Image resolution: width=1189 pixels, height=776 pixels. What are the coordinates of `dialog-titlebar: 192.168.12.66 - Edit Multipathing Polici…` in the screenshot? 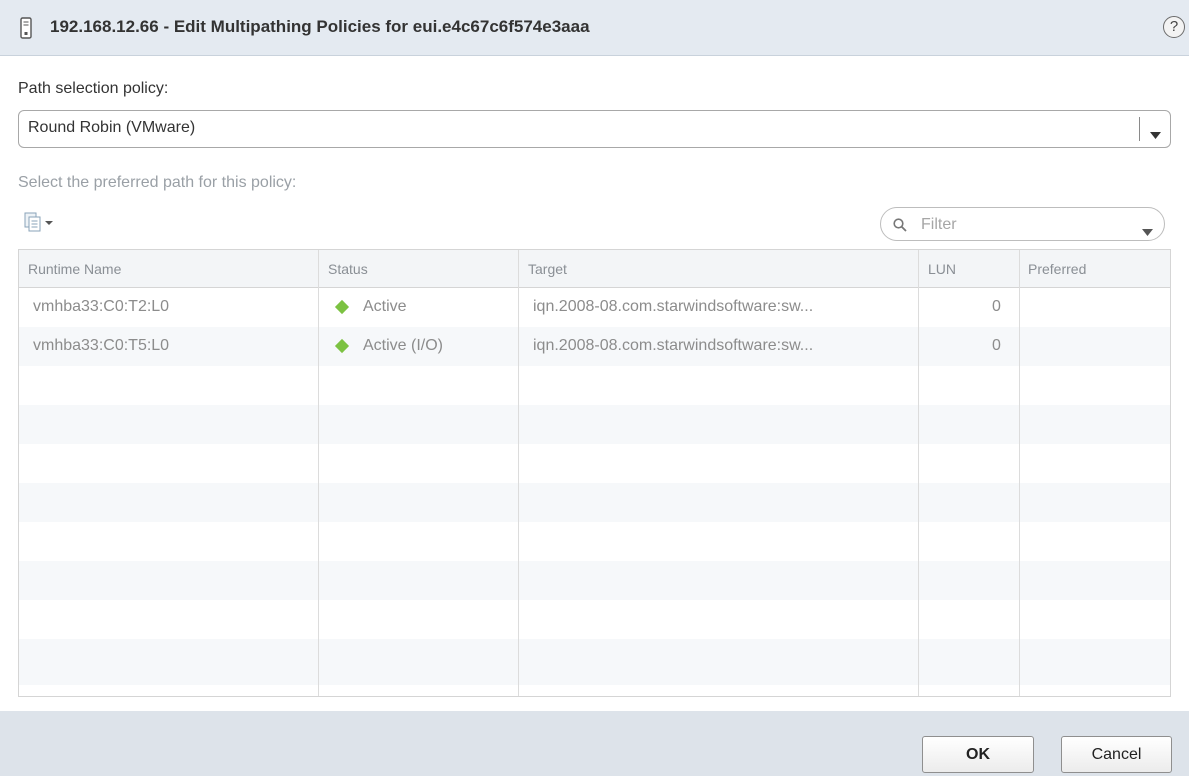 It's located at (594, 28).